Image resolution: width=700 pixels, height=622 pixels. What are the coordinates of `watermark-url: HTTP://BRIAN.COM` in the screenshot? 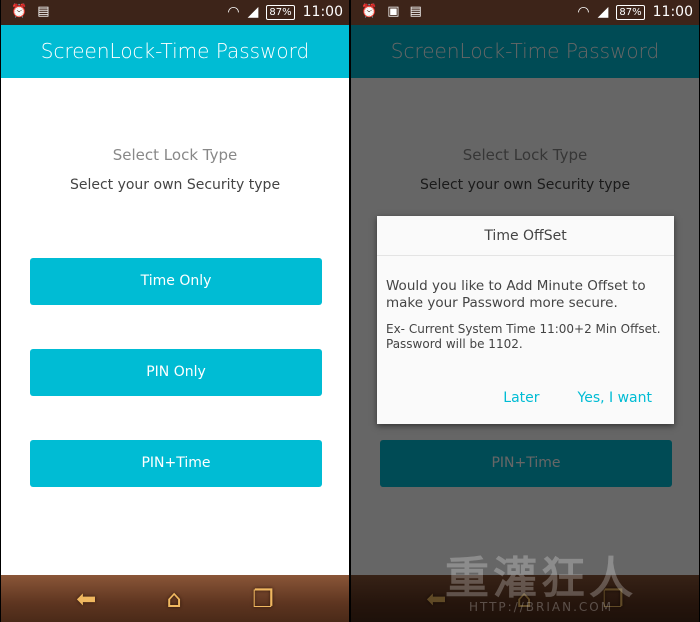 It's located at (541, 607).